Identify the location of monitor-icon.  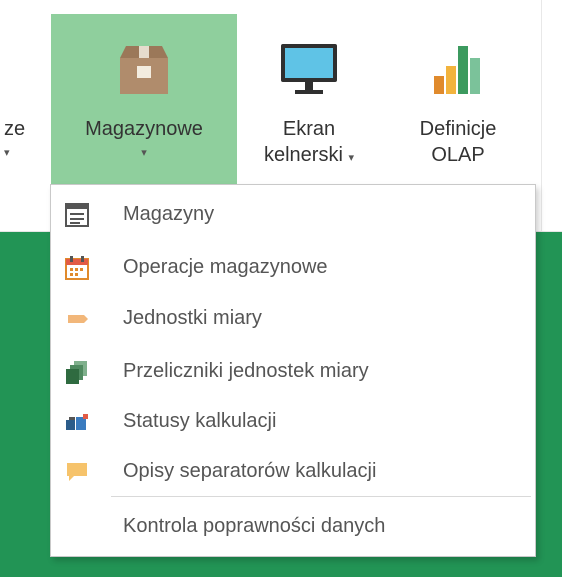
(309, 69).